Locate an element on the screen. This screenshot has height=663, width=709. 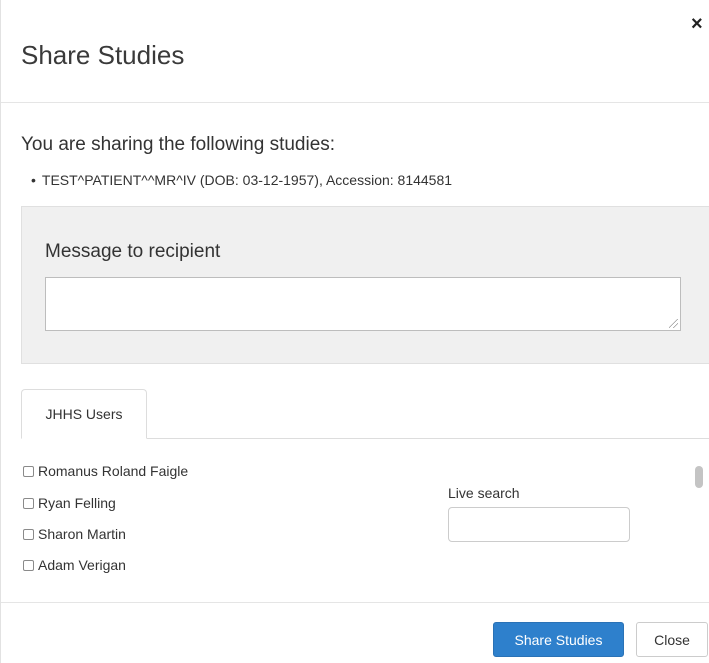
user-item-adam-verigan: Adam Verigan is located at coordinates (74, 565).